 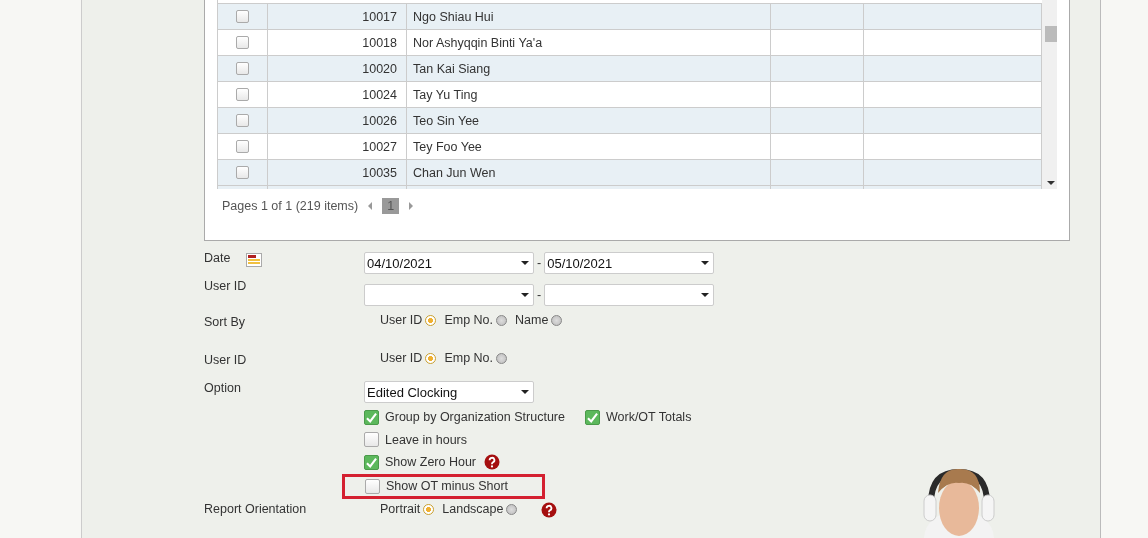 What do you see at coordinates (400, 509) in the screenshot?
I see `radio-label: Portrait` at bounding box center [400, 509].